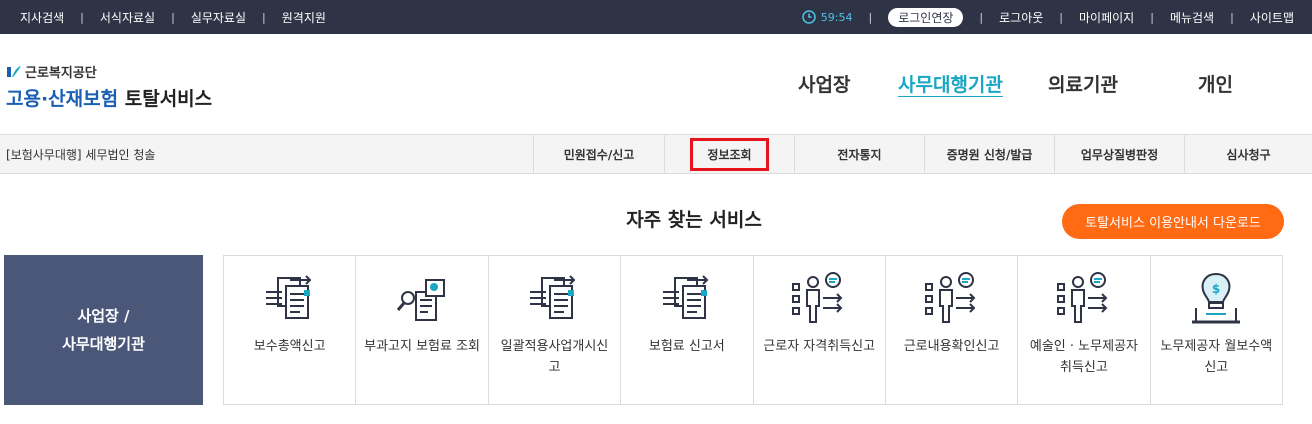  I want to click on subnav-label: 민원접수/신고, so click(599, 154).